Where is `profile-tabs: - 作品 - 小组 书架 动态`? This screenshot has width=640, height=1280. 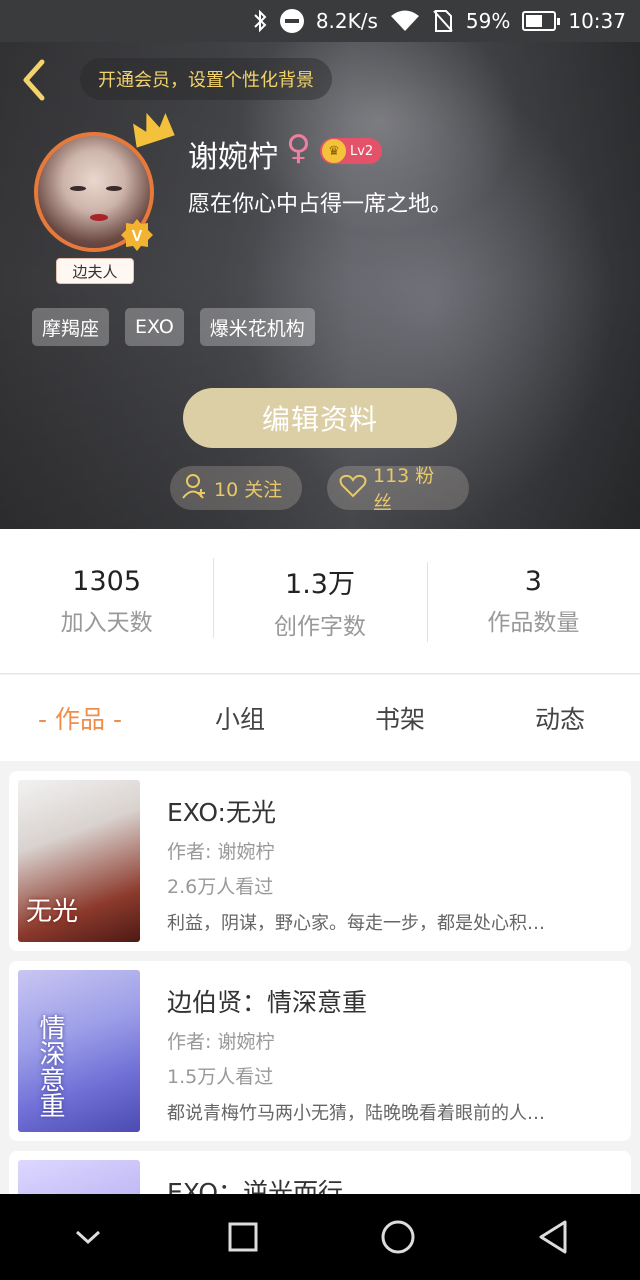 profile-tabs: - 作品 - 小组 书架 动态 is located at coordinates (320, 718).